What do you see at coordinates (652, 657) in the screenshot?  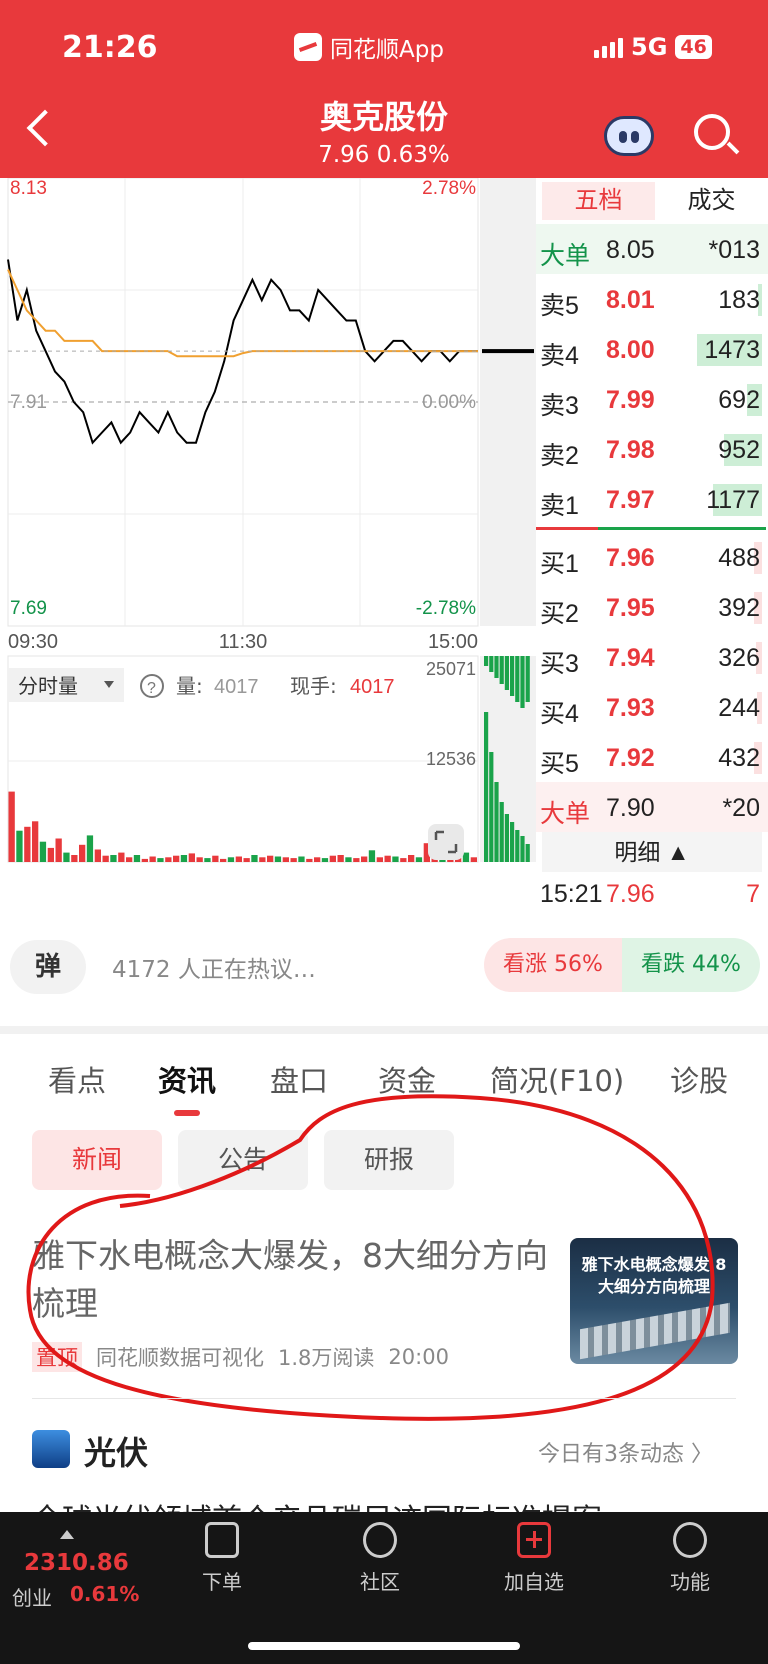 I see `bid-row-3: 买3 7.94 326` at bounding box center [652, 657].